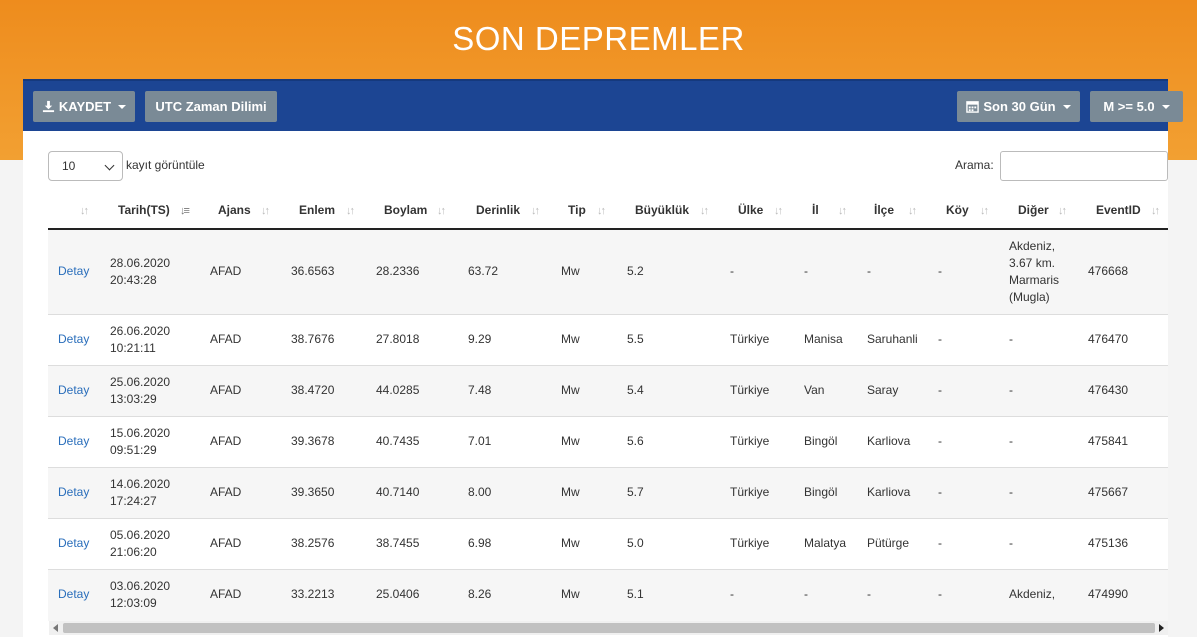 This screenshot has height=637, width=1197. What do you see at coordinates (884, 210) in the screenshot?
I see `col-header-district: İlçe` at bounding box center [884, 210].